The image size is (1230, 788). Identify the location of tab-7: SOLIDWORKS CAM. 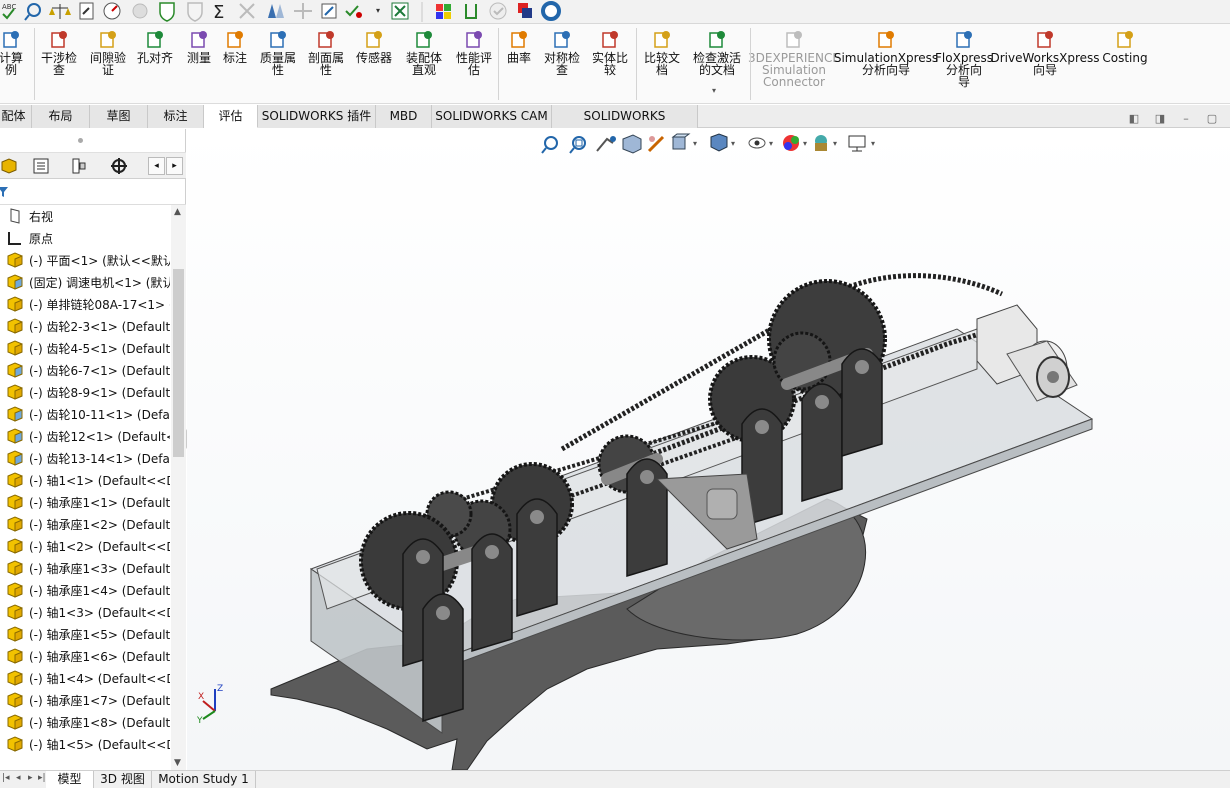
(492, 116).